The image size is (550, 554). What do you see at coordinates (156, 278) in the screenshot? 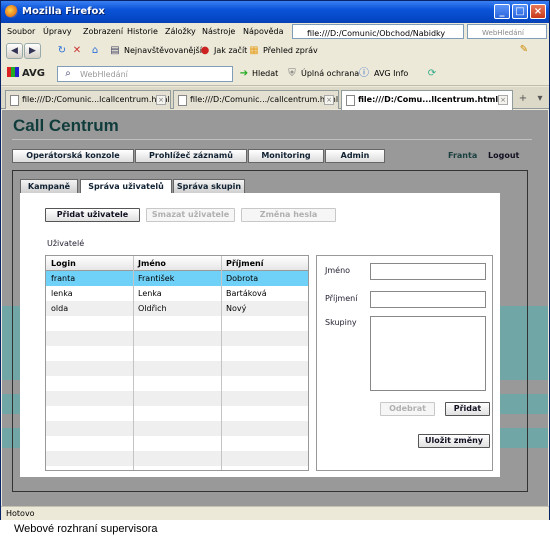
I see `cell-name: František` at bounding box center [156, 278].